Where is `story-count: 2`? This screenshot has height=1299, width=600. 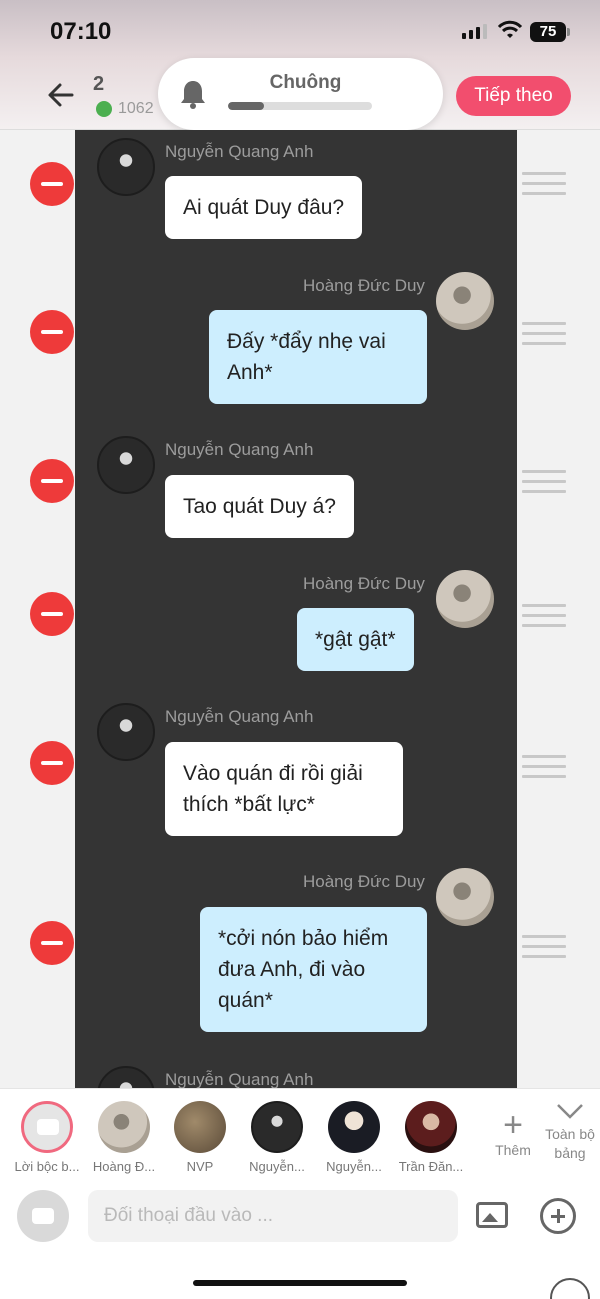 story-count: 2 is located at coordinates (99, 84).